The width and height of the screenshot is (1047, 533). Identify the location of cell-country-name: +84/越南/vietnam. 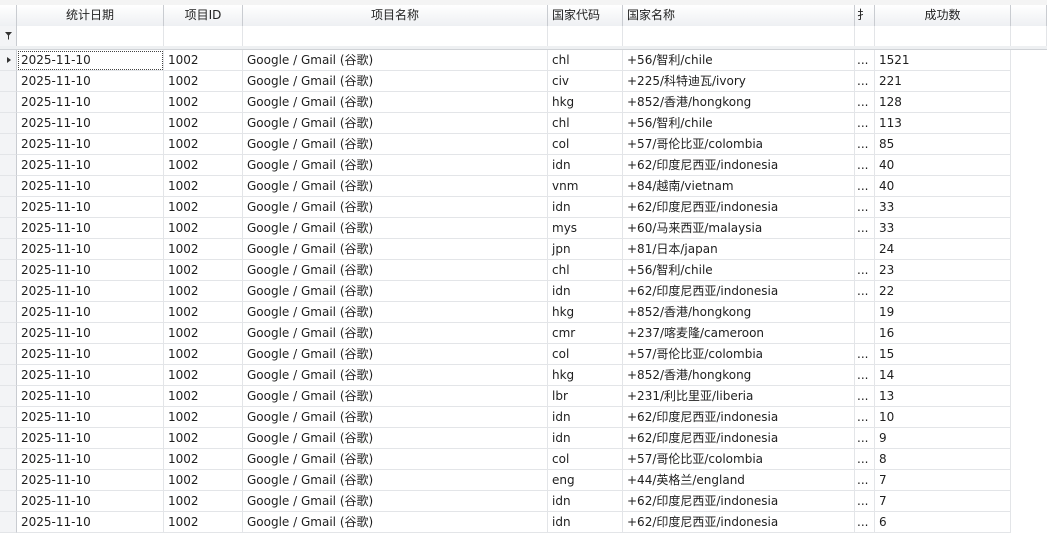
(739, 186).